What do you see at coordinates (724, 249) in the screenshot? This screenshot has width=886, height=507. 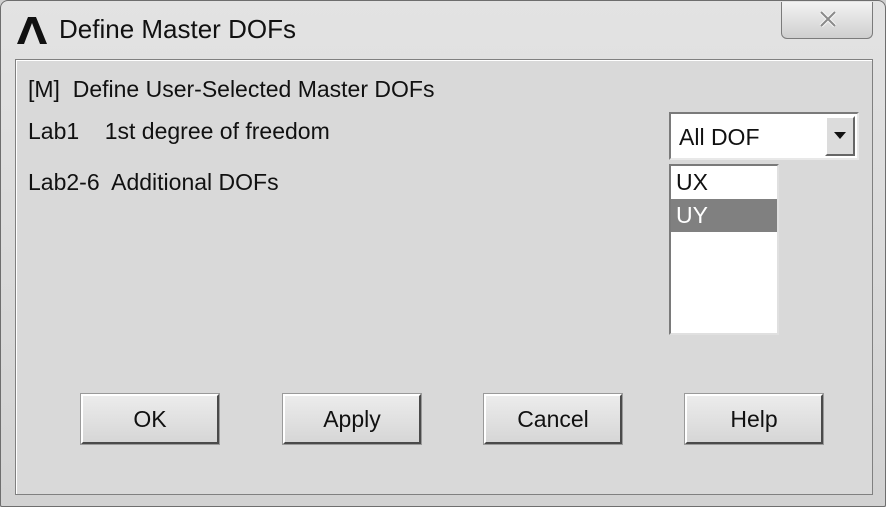 I see `lab2-listbox: UX UY` at bounding box center [724, 249].